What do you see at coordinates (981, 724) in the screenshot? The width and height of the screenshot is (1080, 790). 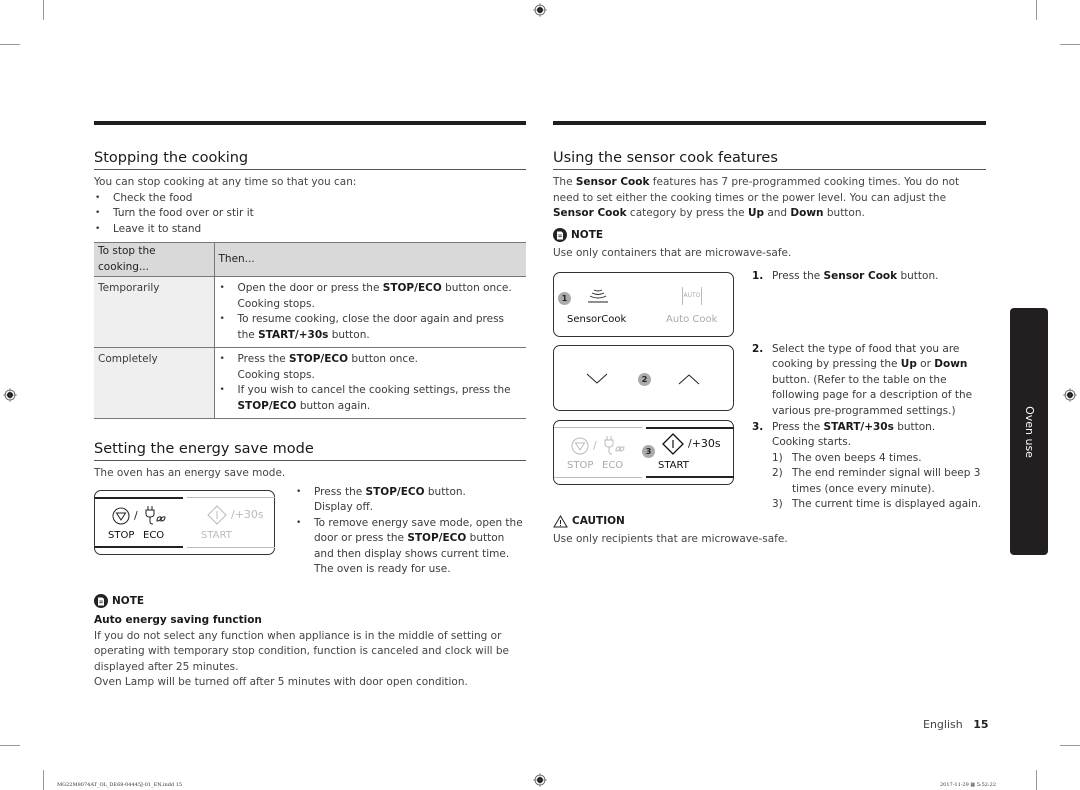 I see `page-number: 15` at bounding box center [981, 724].